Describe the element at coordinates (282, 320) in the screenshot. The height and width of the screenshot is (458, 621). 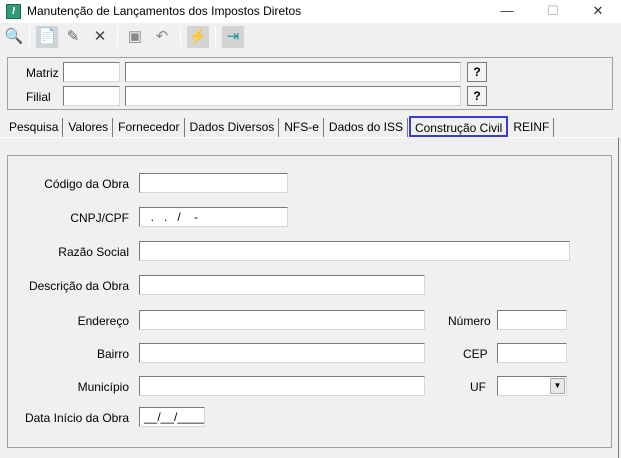
I see `endereco-input` at that location.